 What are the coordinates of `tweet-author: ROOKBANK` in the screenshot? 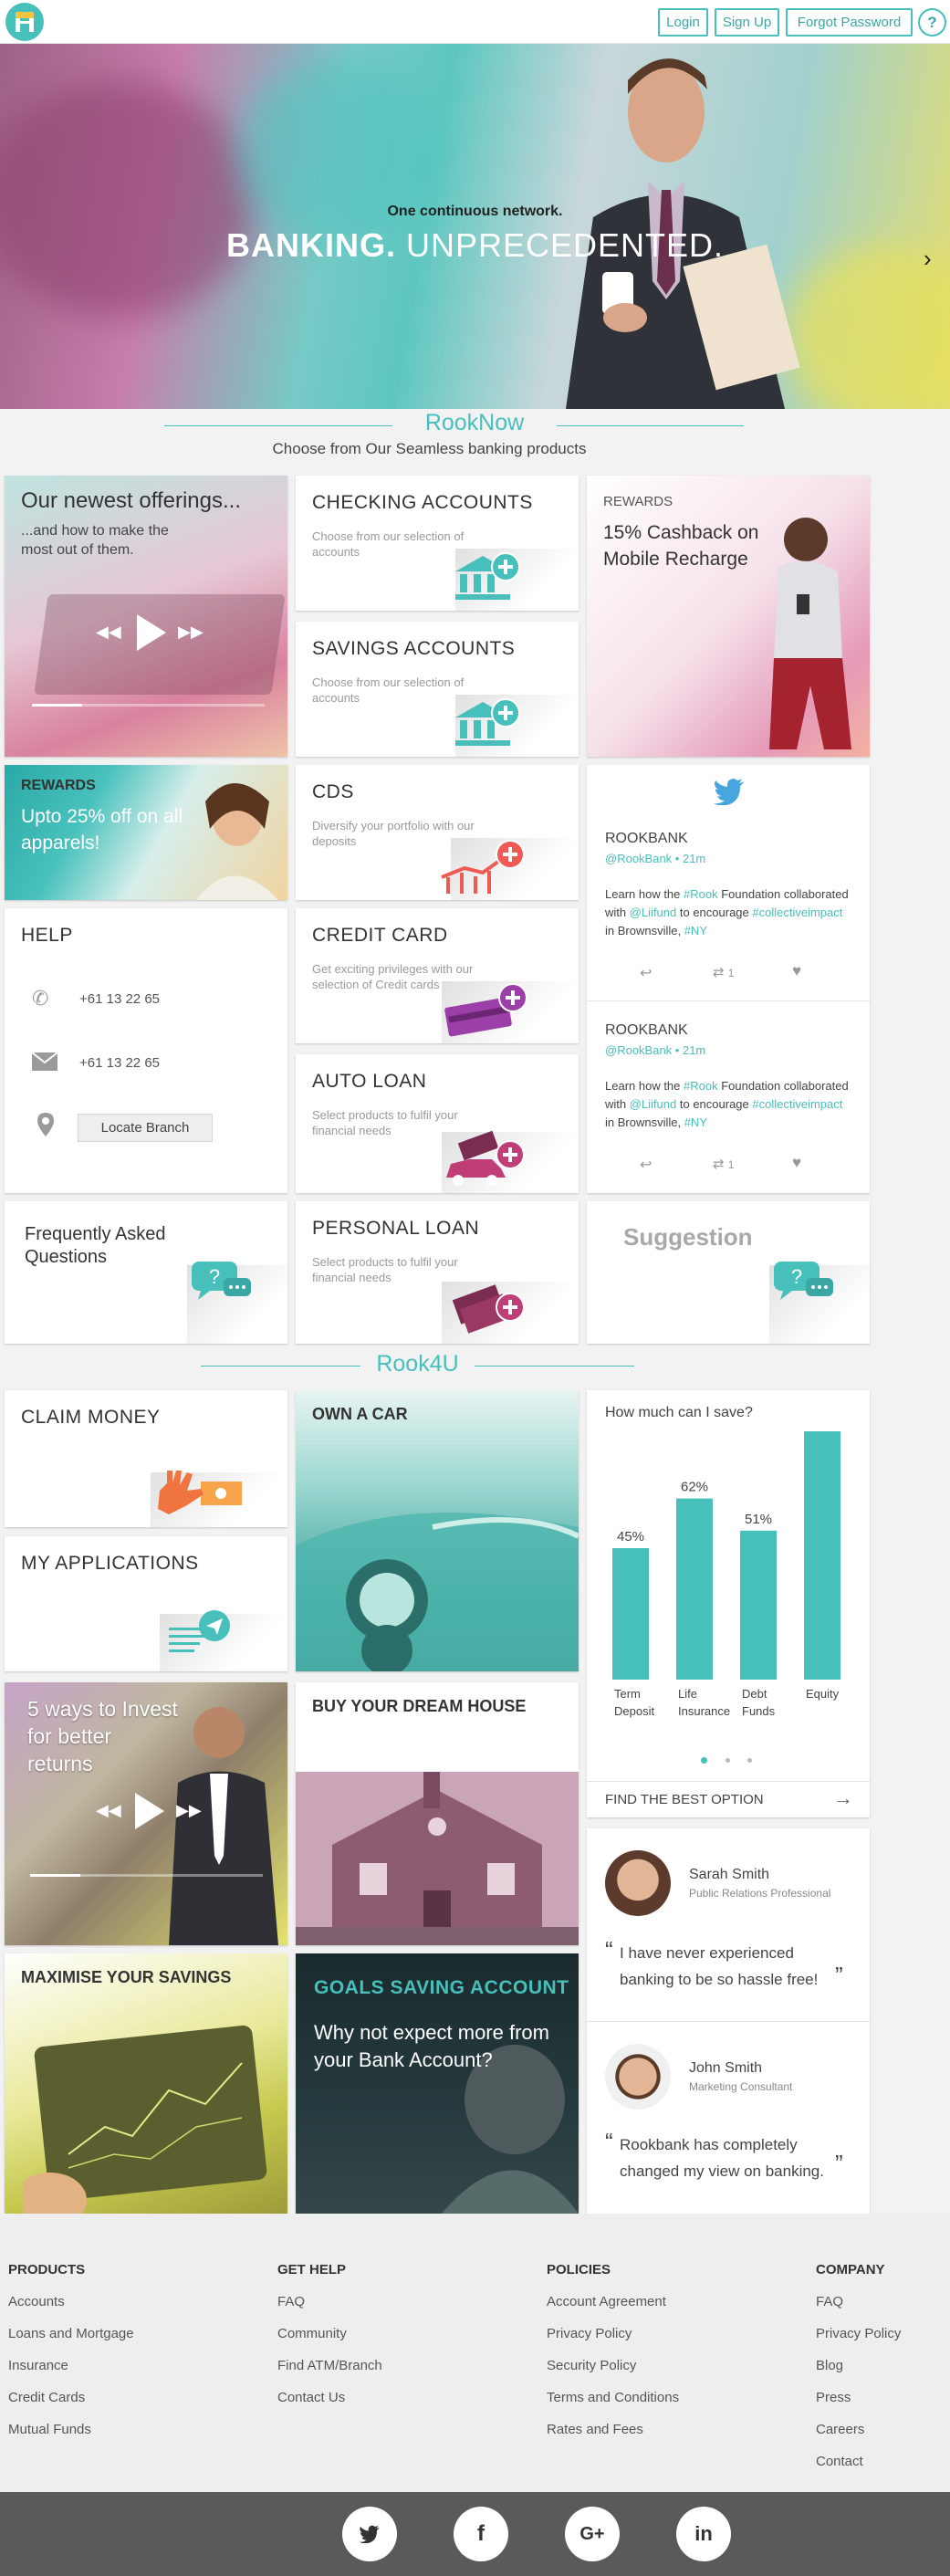 It's located at (646, 1030).